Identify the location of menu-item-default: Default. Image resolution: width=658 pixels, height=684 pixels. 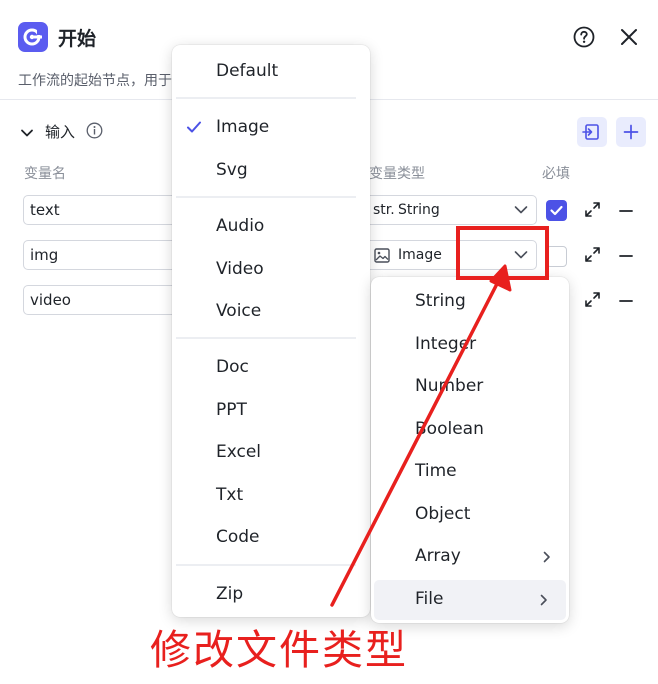
(271, 72).